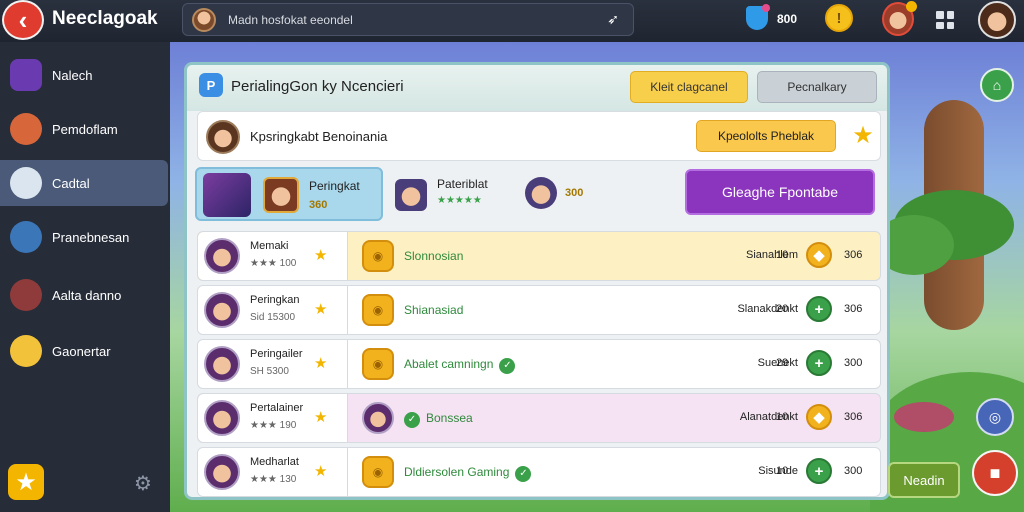 The width and height of the screenshot is (1024, 512). What do you see at coordinates (273, 317) in the screenshot?
I see `player-rating: Sid 15300` at bounding box center [273, 317].